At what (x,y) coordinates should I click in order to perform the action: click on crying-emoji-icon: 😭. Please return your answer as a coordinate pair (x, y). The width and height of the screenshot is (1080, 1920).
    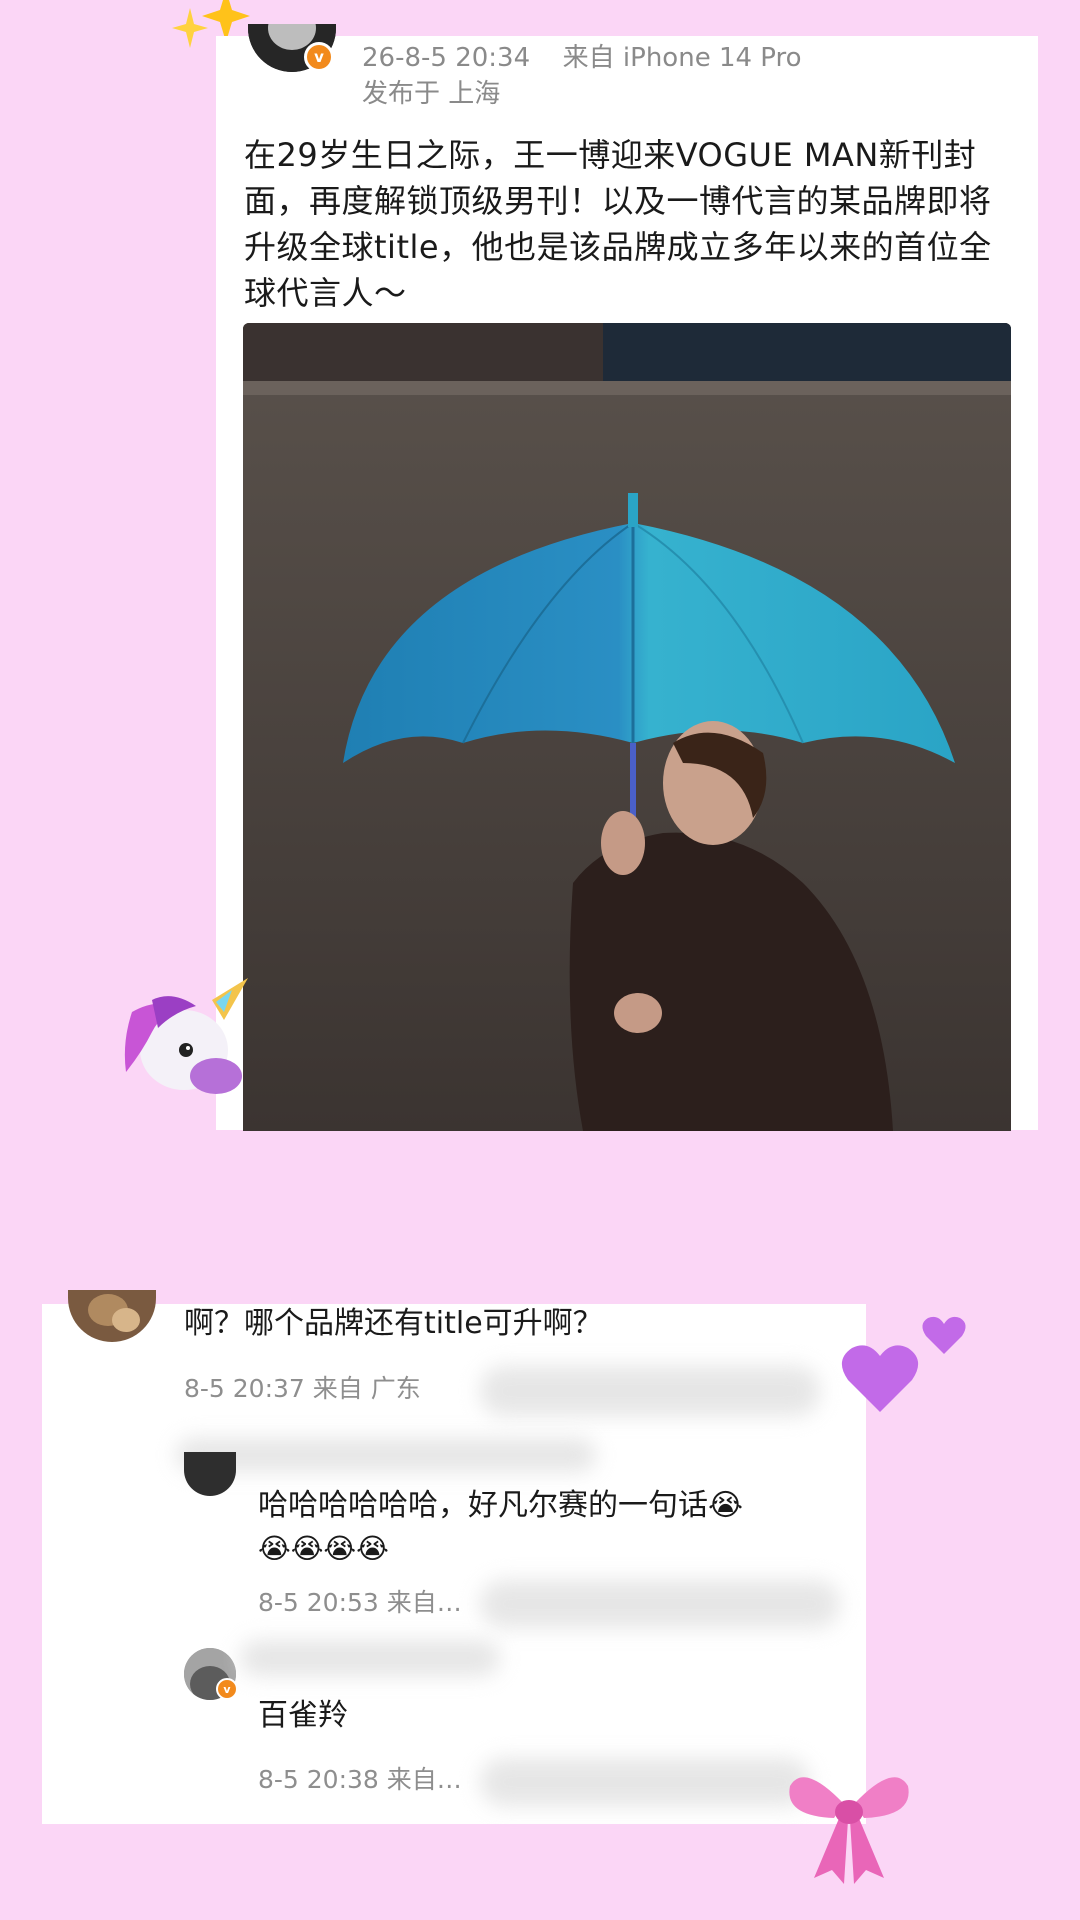
    Looking at the image, I should click on (726, 1505).